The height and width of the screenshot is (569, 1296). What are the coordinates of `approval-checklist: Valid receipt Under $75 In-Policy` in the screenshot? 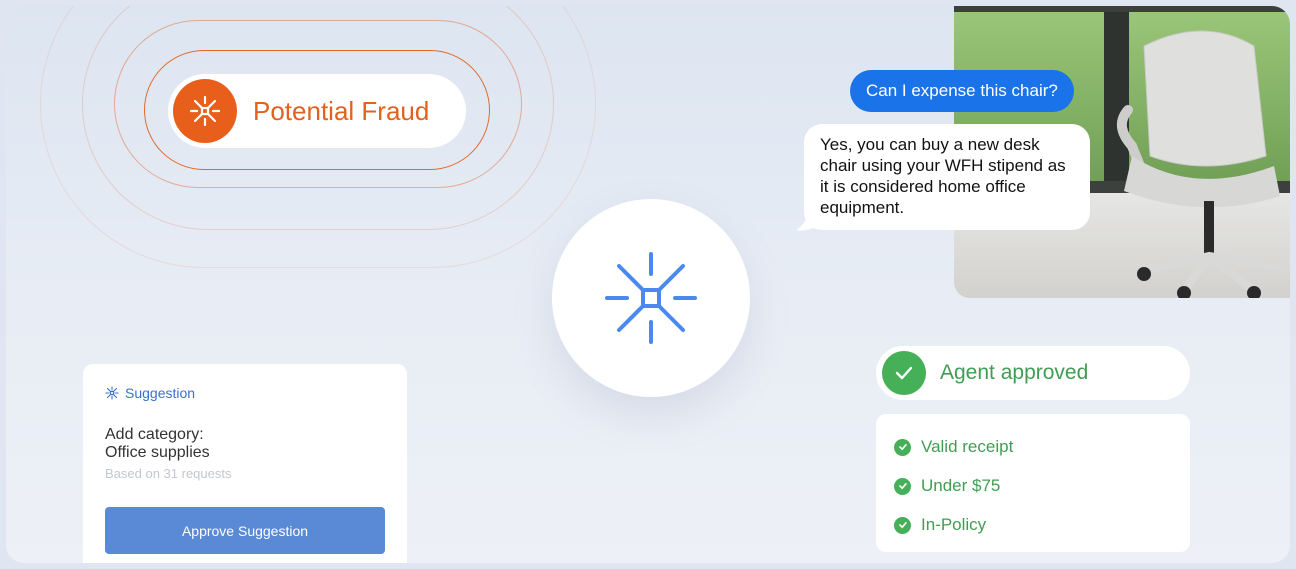 It's located at (1033, 483).